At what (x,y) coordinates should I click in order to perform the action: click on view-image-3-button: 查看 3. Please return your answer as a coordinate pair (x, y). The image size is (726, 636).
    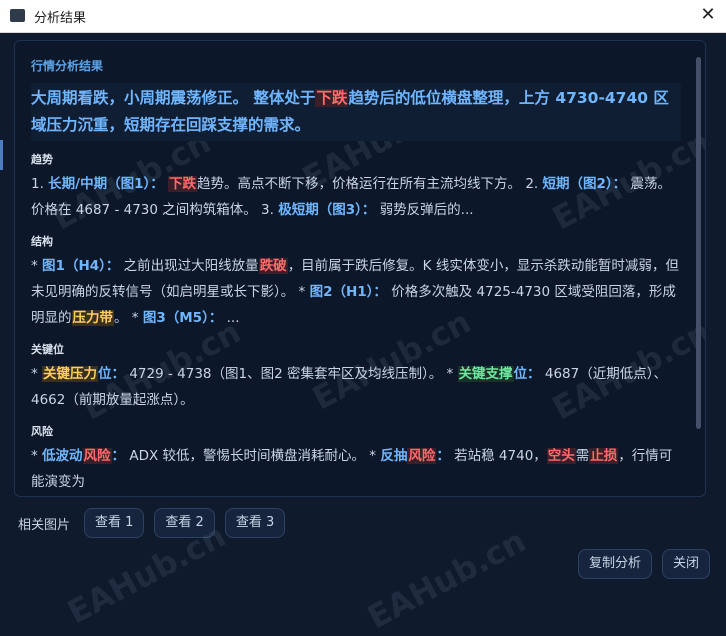
    Looking at the image, I should click on (255, 523).